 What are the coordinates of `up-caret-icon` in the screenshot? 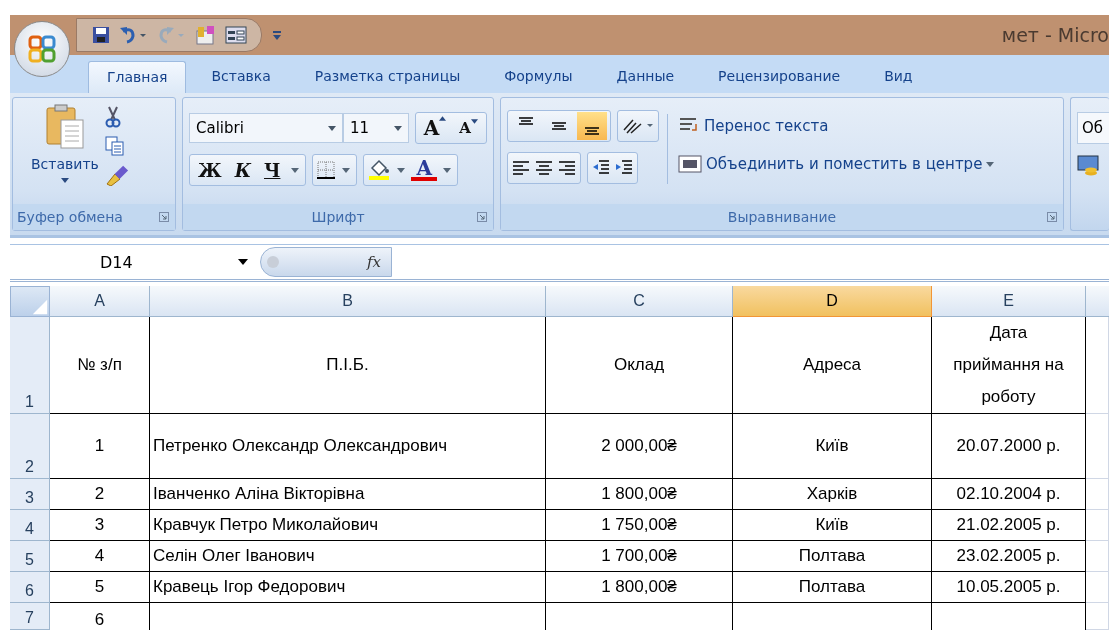 It's located at (443, 118).